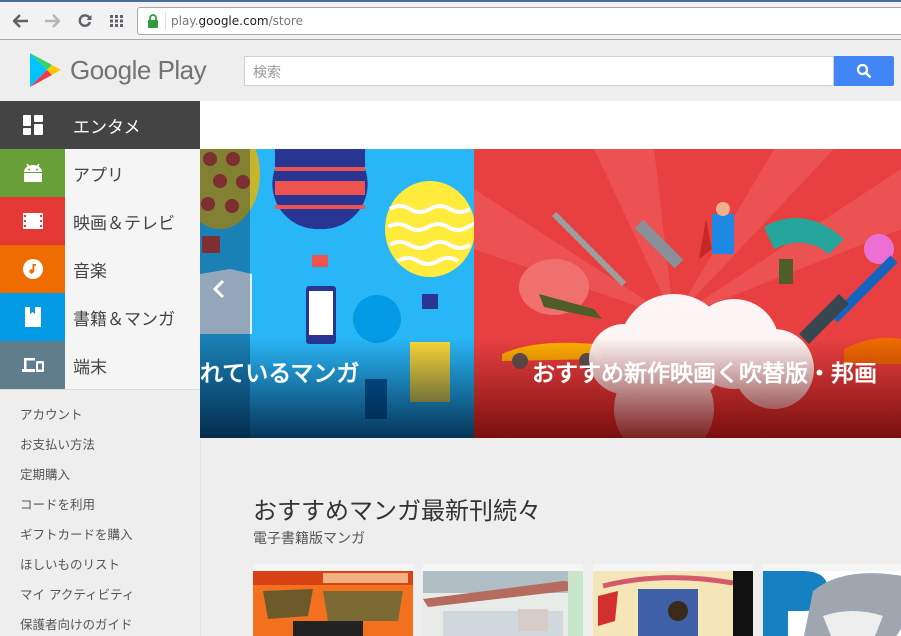 The image size is (901, 636). I want to click on carousel-prev-button, so click(219, 292).